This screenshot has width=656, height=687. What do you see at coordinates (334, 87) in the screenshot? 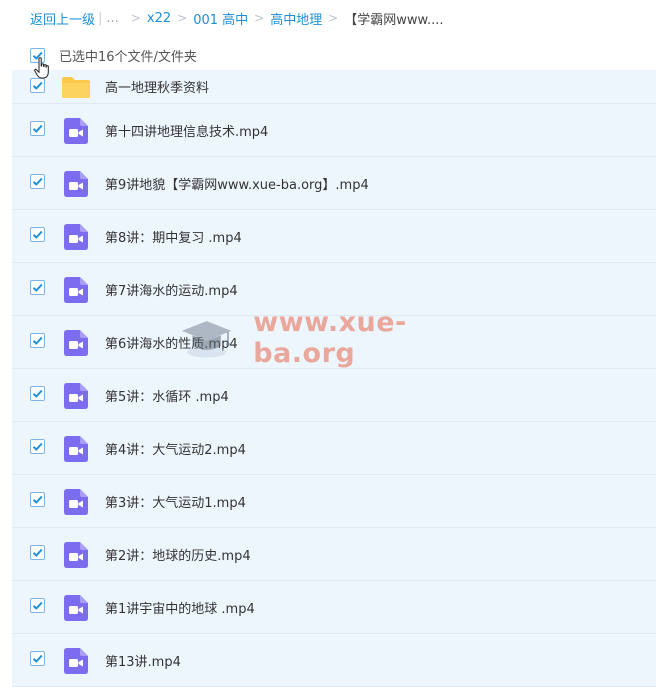
I see `folder-row: 高一地理秋季资料` at bounding box center [334, 87].